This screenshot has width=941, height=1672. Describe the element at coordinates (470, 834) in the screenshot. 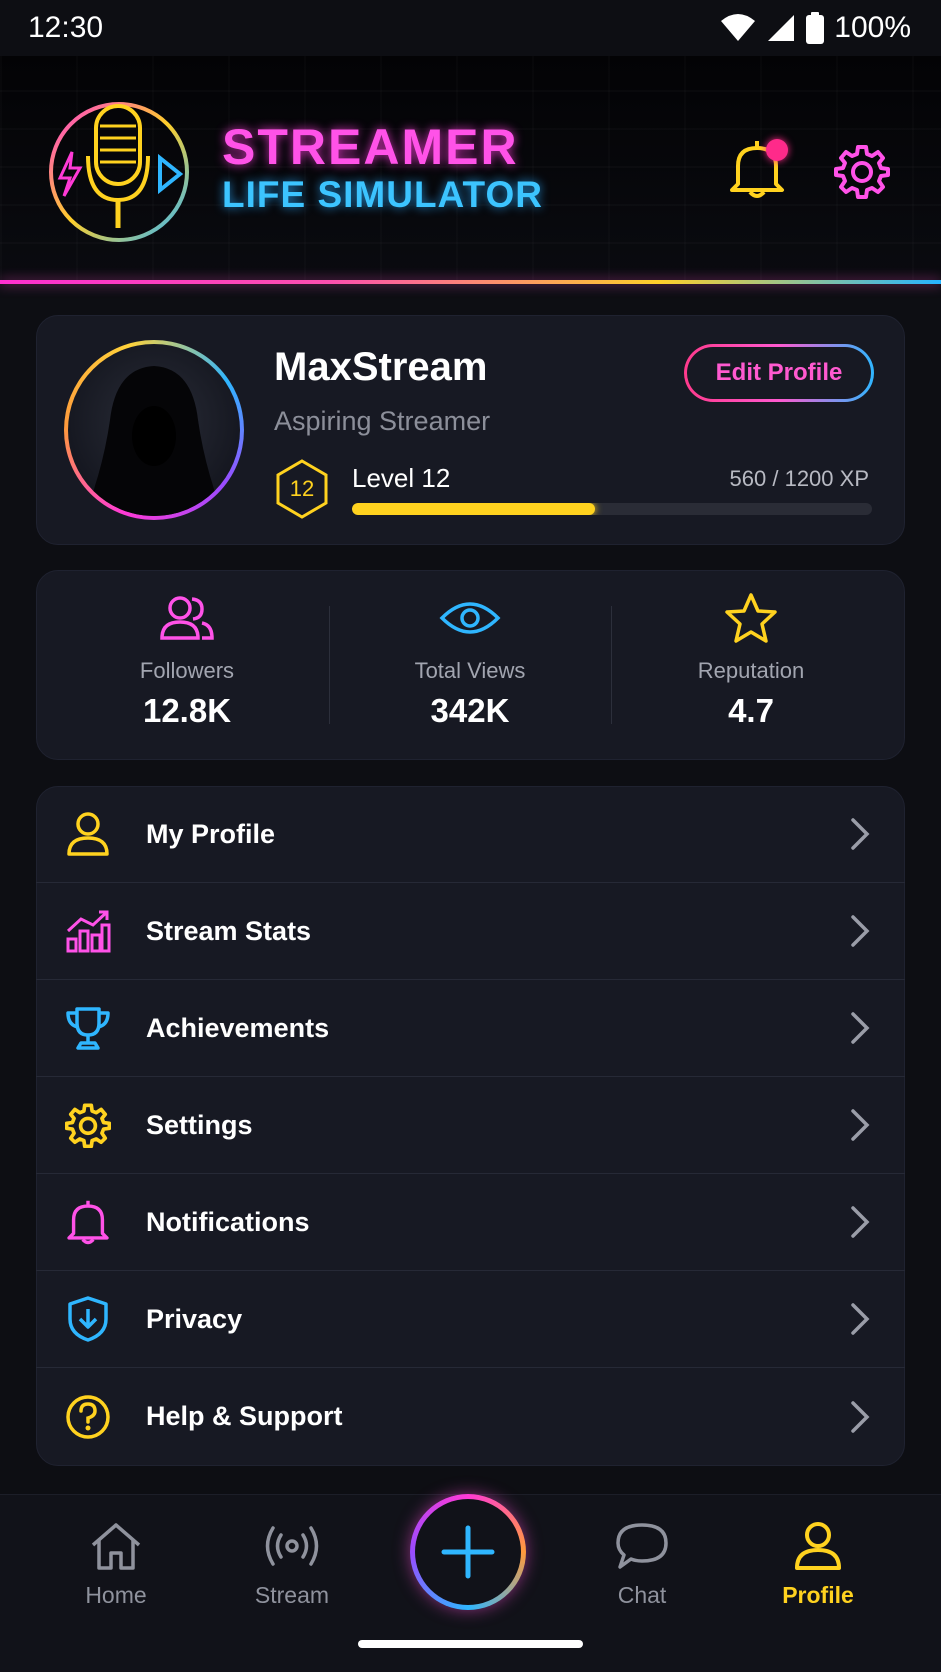

I see `menu-item-my-profile: My Profile` at that location.